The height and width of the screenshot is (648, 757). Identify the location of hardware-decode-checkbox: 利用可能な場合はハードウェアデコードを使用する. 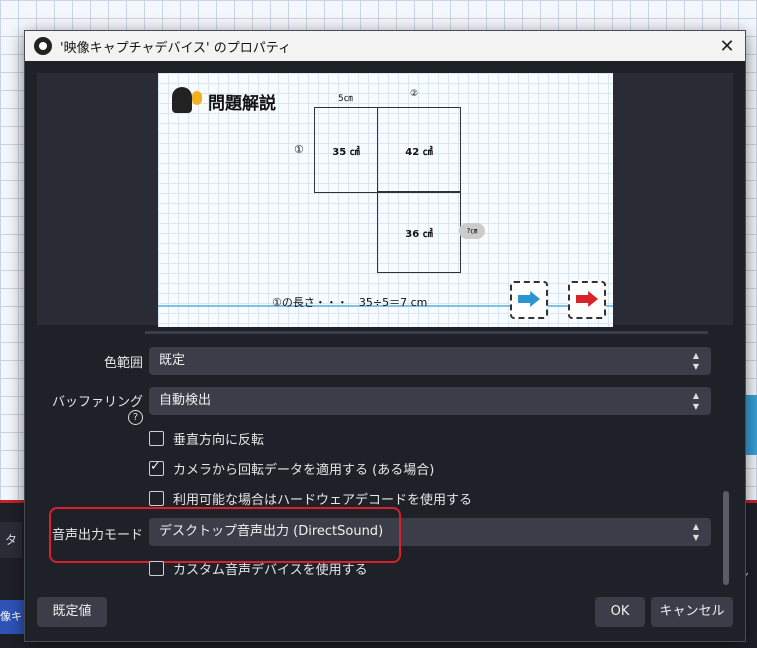
(310, 498).